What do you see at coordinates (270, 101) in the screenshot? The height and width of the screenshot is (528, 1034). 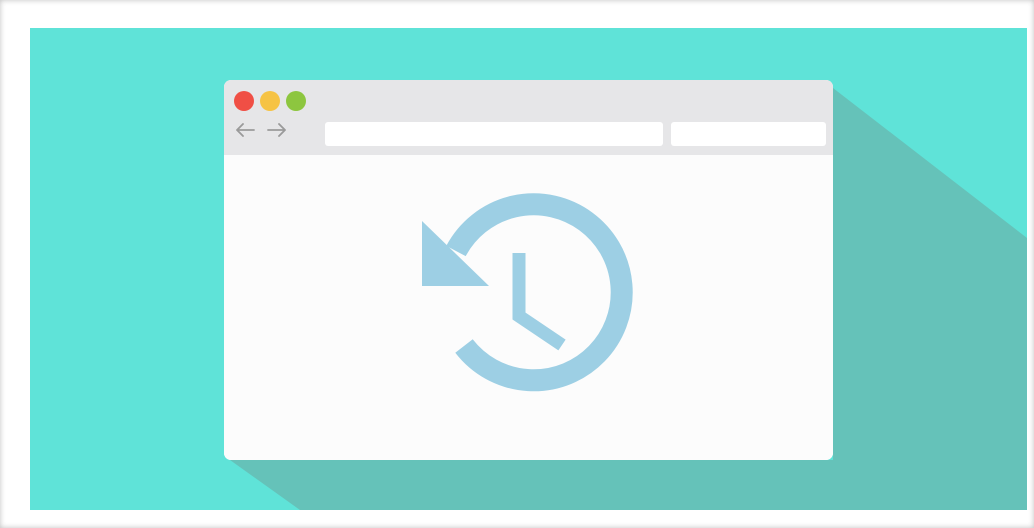 I see `minimize-dot` at bounding box center [270, 101].